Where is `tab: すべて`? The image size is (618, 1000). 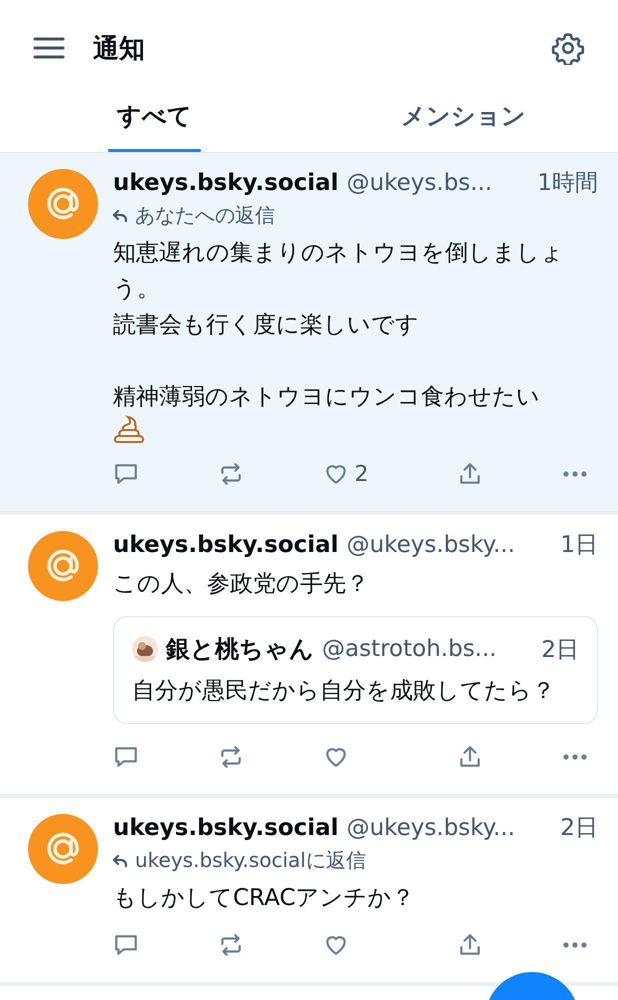
tab: すべて is located at coordinates (154, 117).